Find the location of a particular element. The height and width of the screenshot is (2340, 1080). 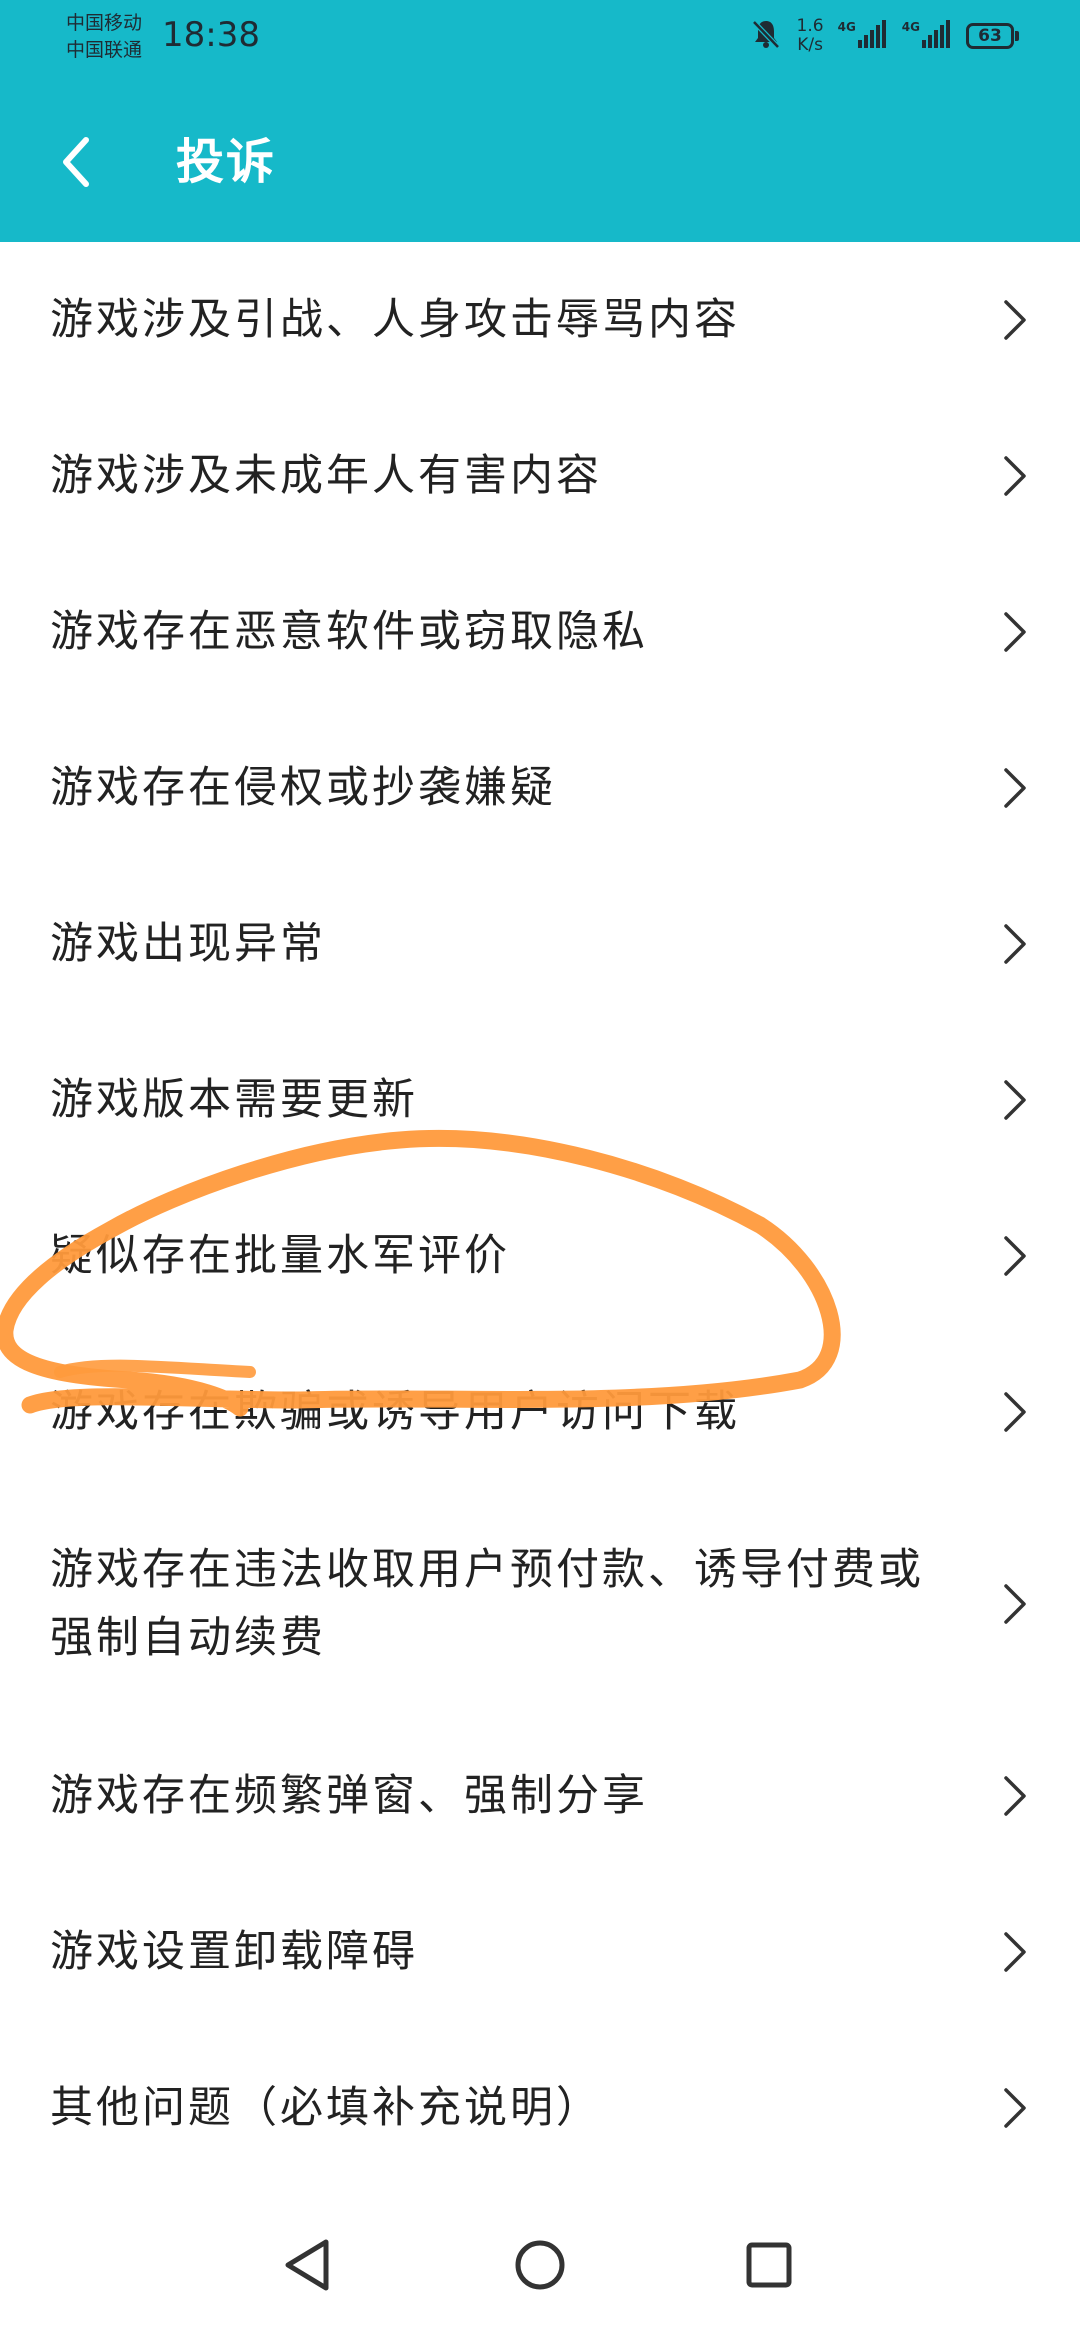

back-triangle-icon is located at coordinates (309, 2265).